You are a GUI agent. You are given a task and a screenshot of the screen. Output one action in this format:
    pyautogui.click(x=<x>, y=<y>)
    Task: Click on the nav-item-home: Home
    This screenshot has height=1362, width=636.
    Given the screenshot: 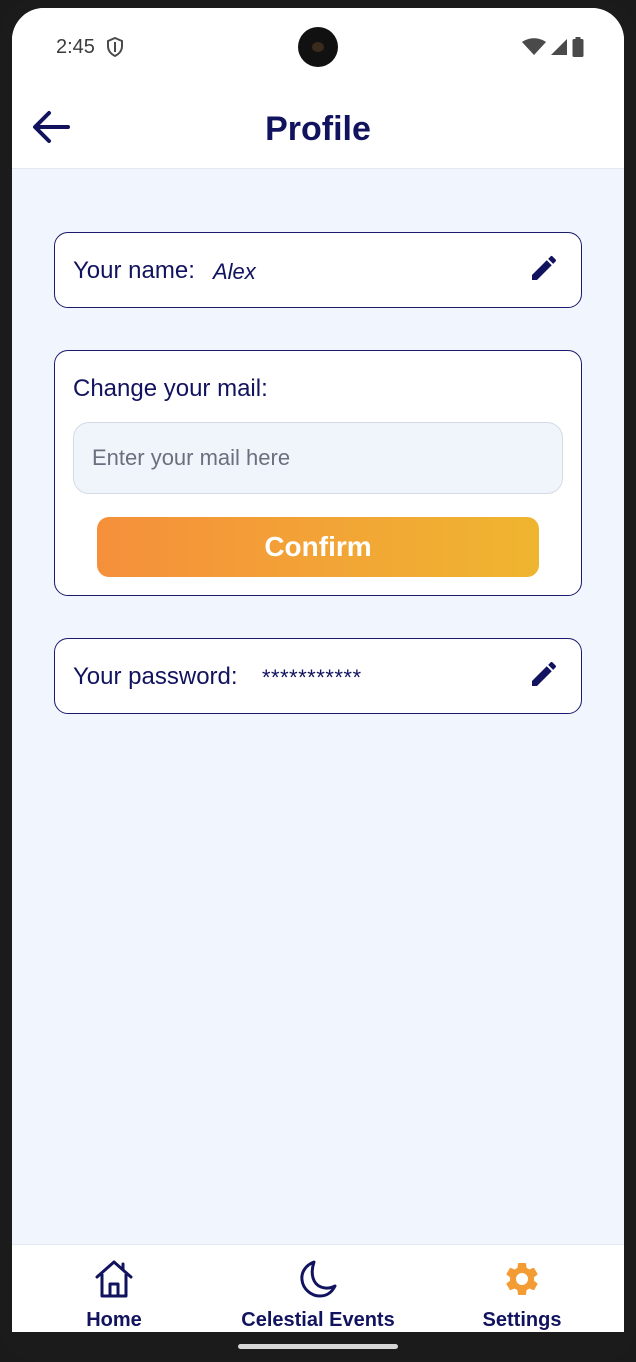 What is the action you would take?
    pyautogui.click(x=114, y=1288)
    